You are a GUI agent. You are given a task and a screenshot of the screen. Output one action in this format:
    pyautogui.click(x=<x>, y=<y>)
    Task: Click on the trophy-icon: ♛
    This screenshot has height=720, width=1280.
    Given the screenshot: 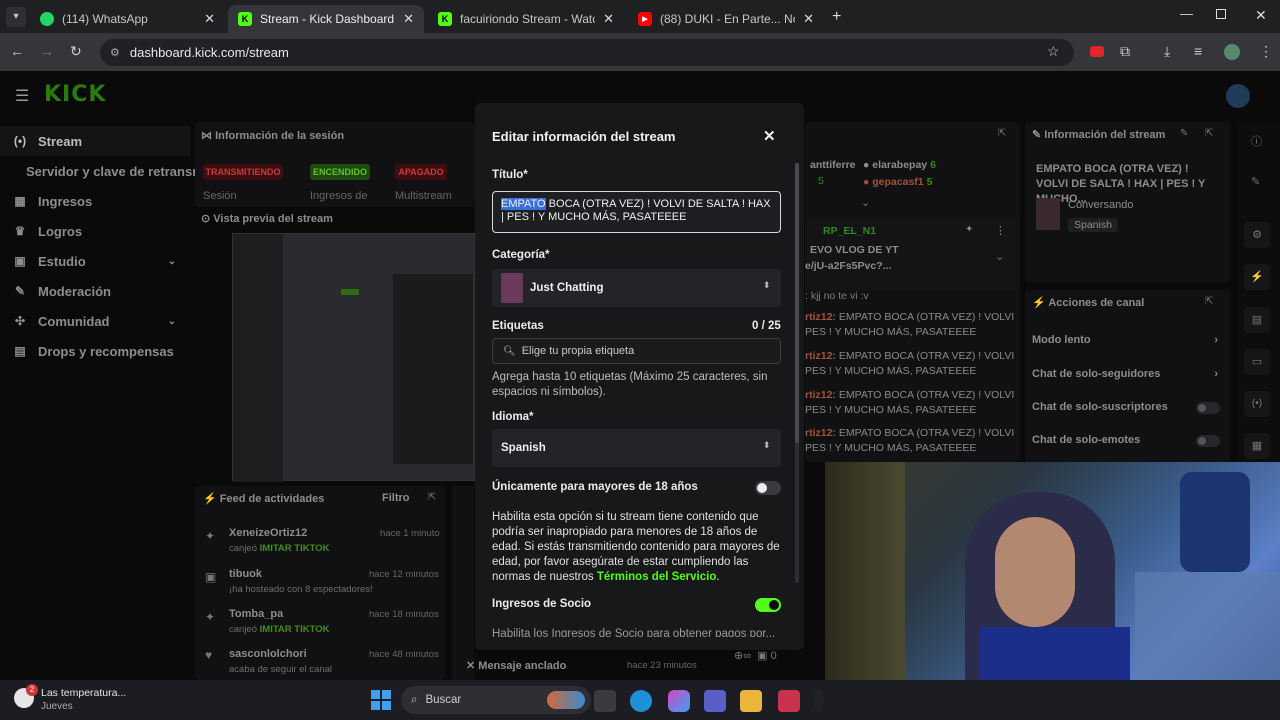 What is the action you would take?
    pyautogui.click(x=20, y=231)
    